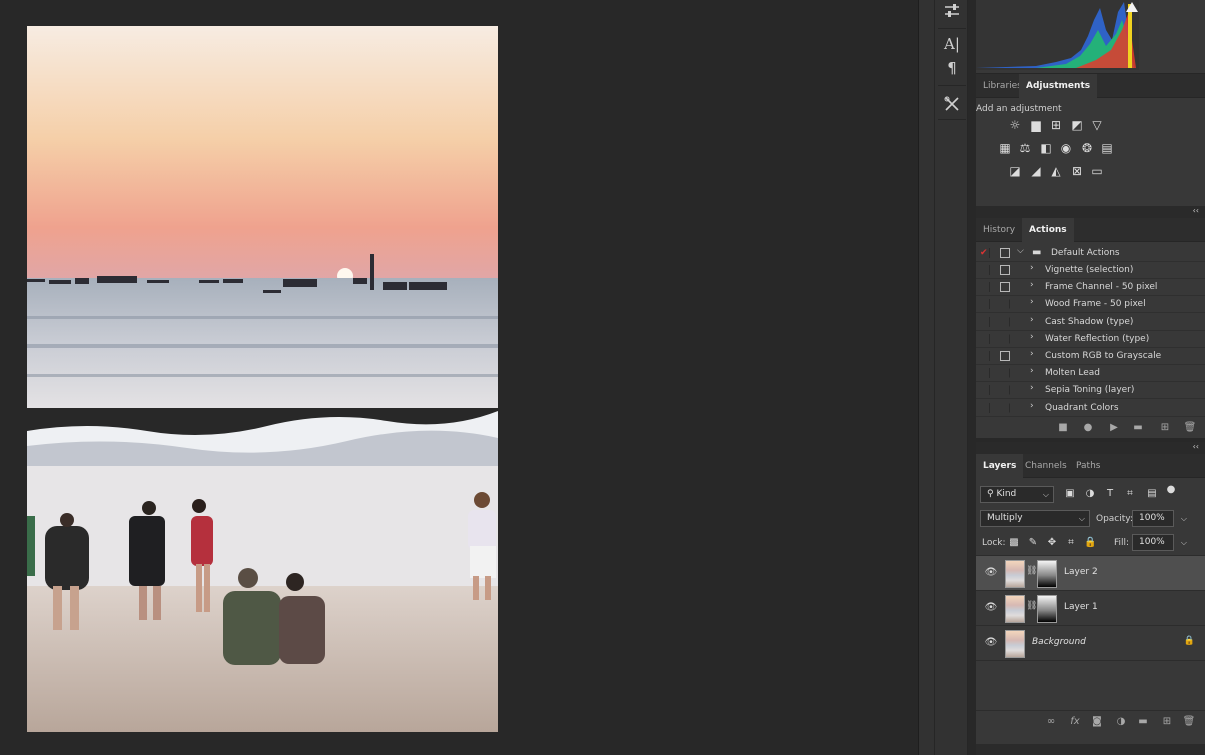 This screenshot has width=1205, height=755. What do you see at coordinates (1046, 148) in the screenshot?
I see `black-white-icon: ◧` at bounding box center [1046, 148].